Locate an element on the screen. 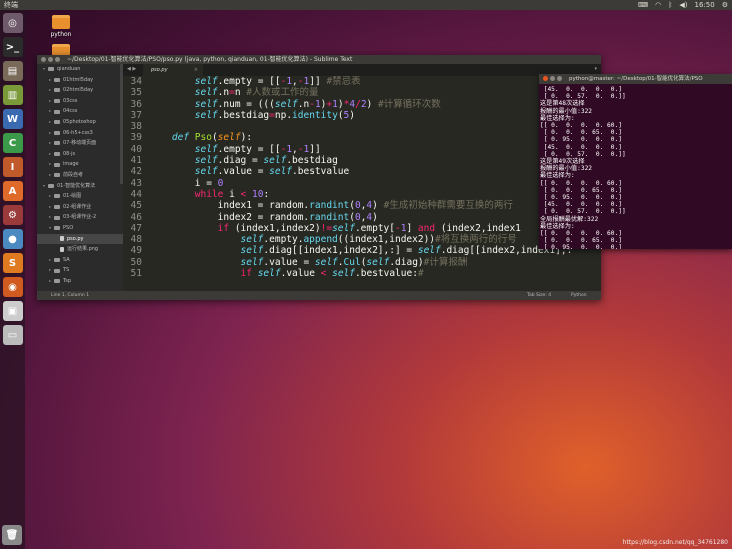  code-line: 38 is located at coordinates (362, 126).